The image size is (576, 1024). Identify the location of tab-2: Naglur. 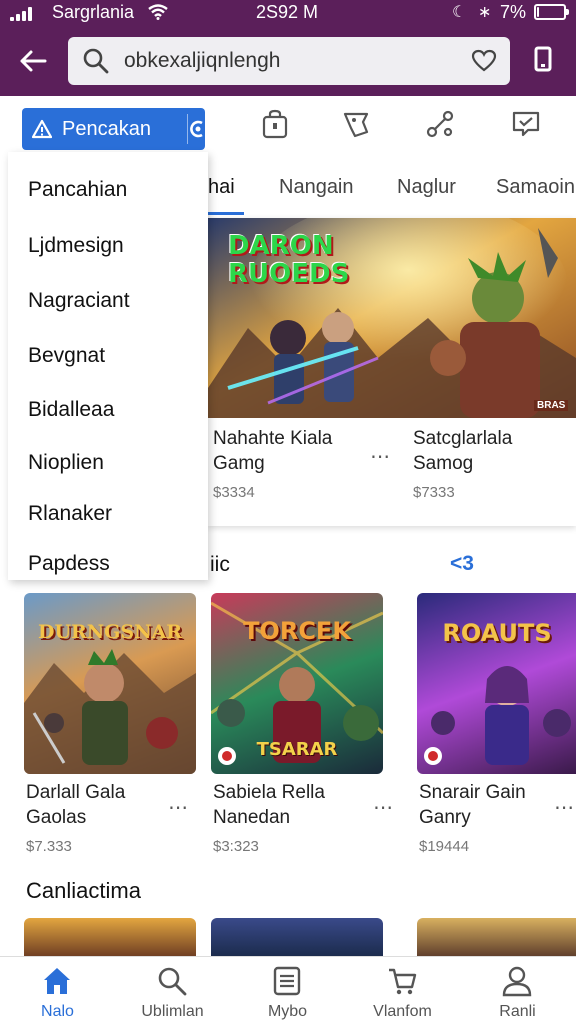
(426, 187).